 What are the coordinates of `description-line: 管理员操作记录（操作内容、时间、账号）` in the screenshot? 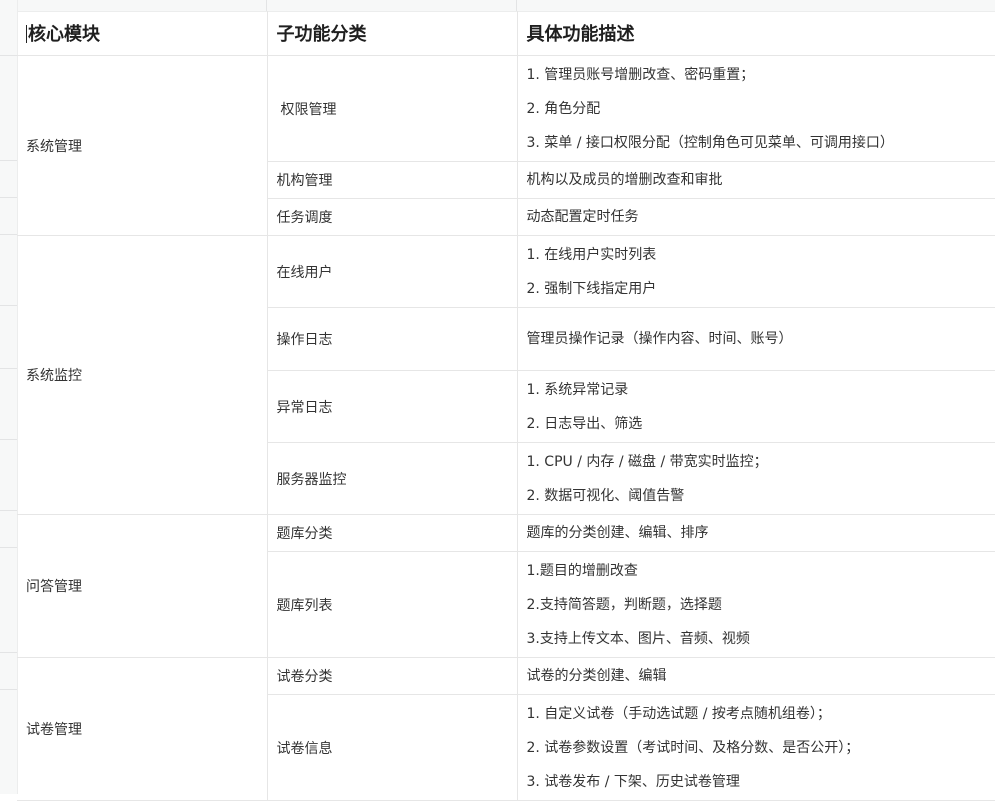 It's located at (659, 339).